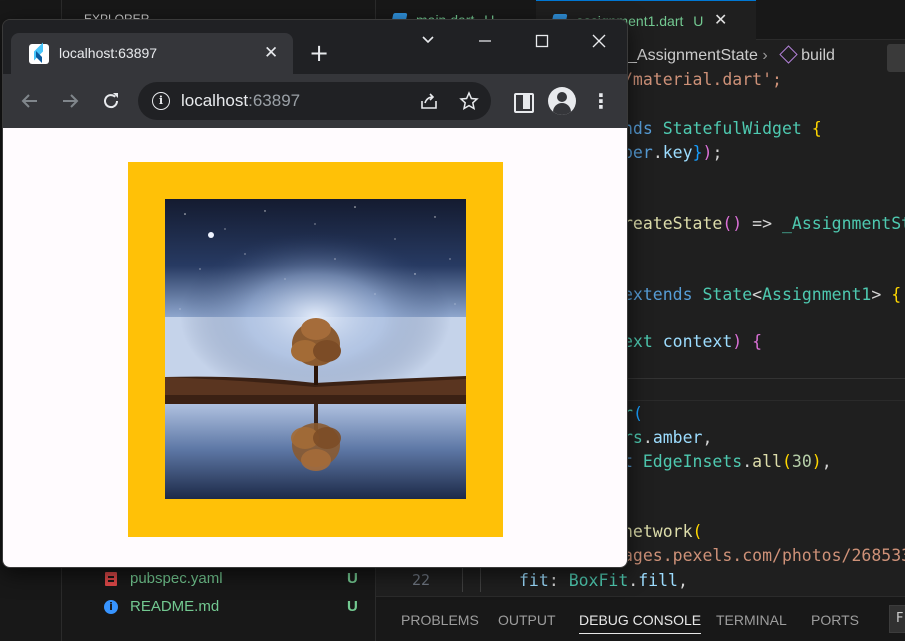  I want to click on line-gutter: 22, so click(431, 580).